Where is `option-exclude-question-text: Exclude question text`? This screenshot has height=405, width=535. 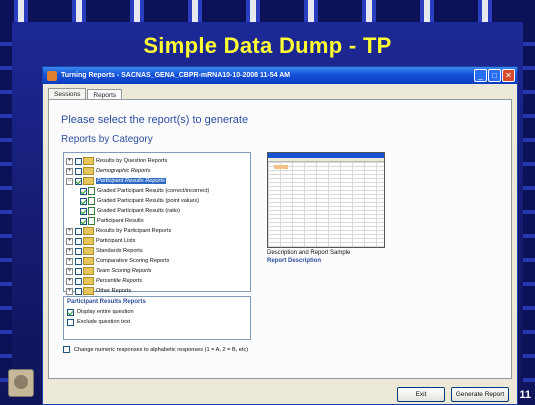 option-exclude-question-text: Exclude question text is located at coordinates (157, 322).